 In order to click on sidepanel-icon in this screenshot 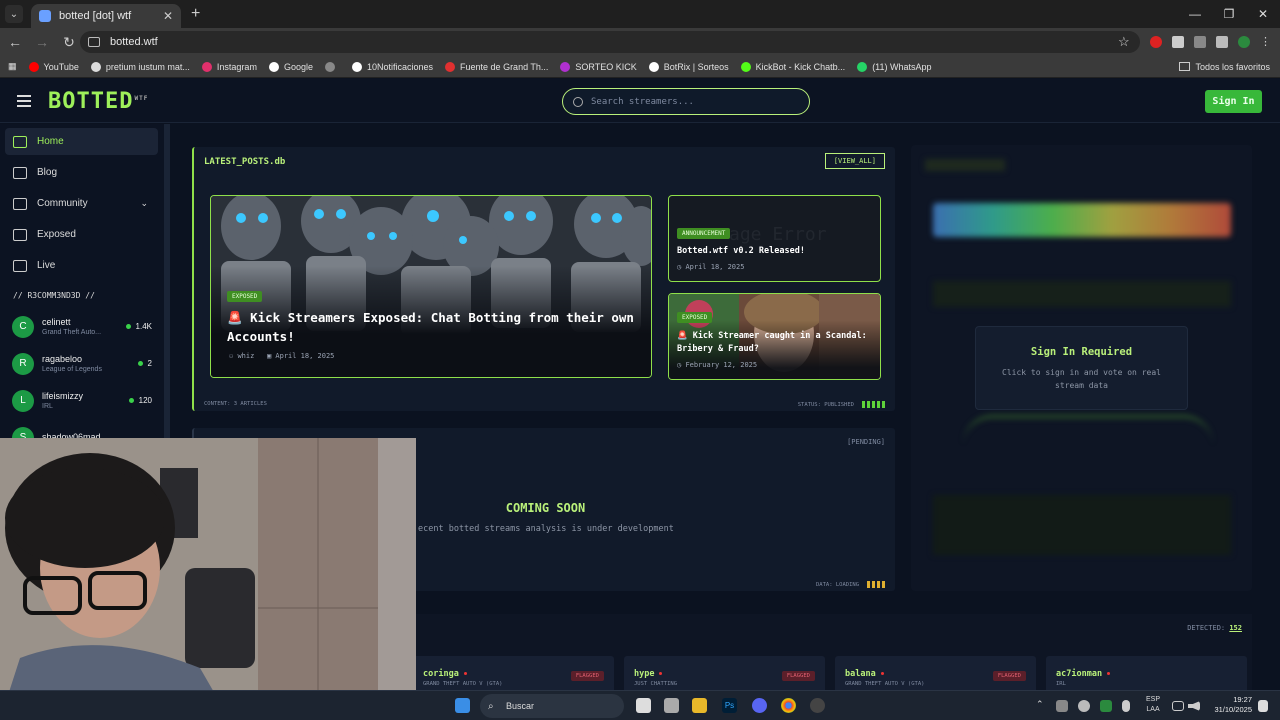, I will do `click(1222, 42)`.